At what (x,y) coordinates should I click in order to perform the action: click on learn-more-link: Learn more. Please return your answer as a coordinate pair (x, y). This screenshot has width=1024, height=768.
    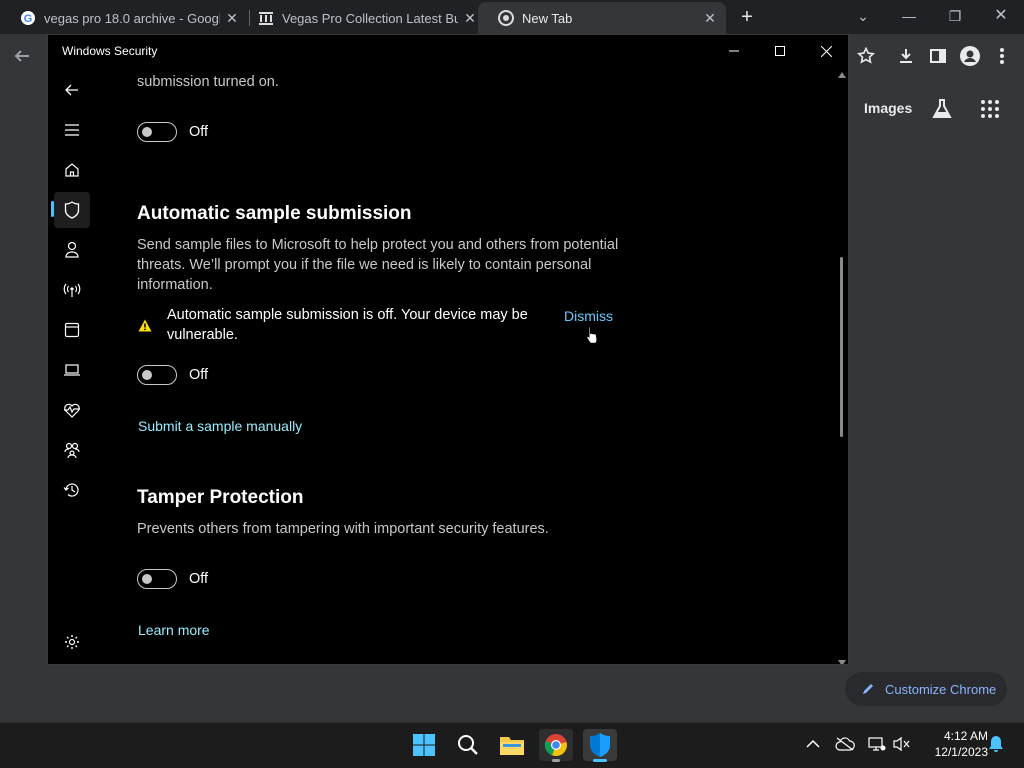
    Looking at the image, I should click on (174, 630).